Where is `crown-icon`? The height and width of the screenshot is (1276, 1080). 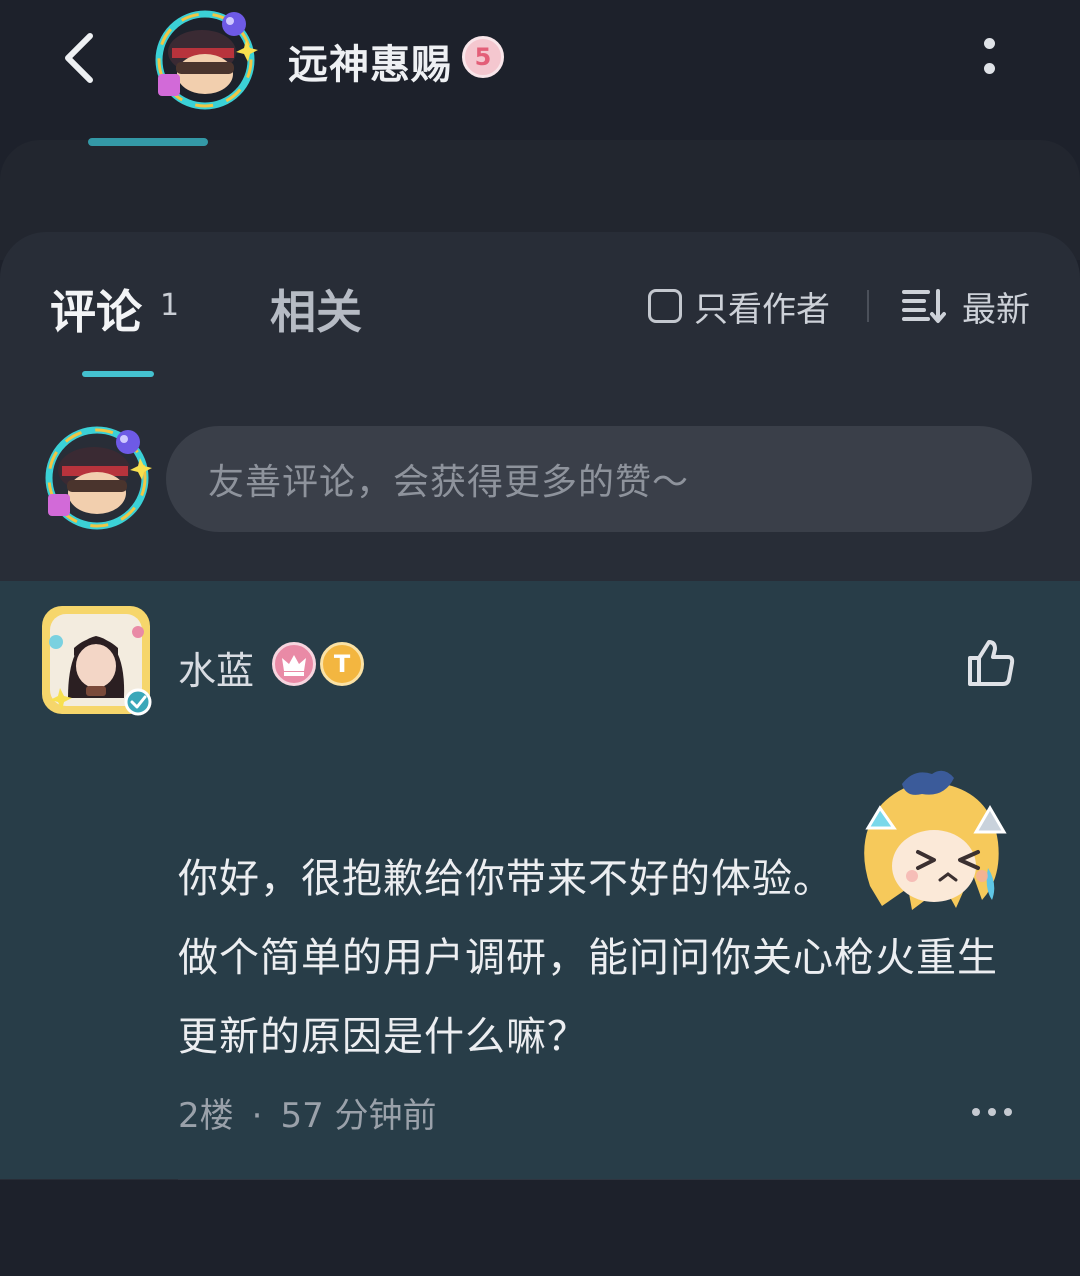 crown-icon is located at coordinates (294, 665).